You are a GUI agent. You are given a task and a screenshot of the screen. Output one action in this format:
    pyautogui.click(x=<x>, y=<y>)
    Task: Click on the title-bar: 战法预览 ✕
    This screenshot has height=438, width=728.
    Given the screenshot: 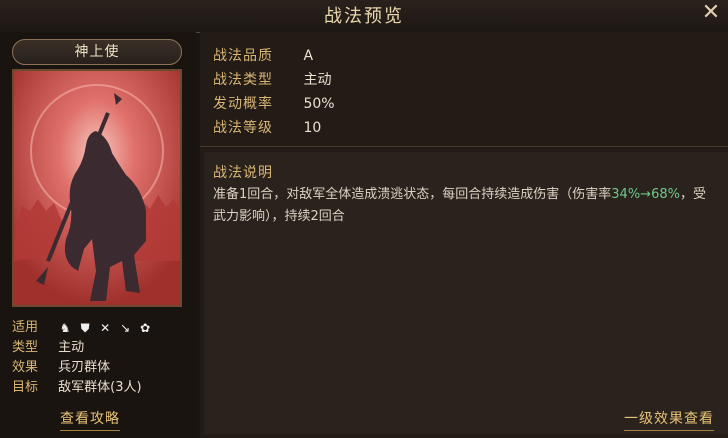 What is the action you would take?
    pyautogui.click(x=364, y=16)
    